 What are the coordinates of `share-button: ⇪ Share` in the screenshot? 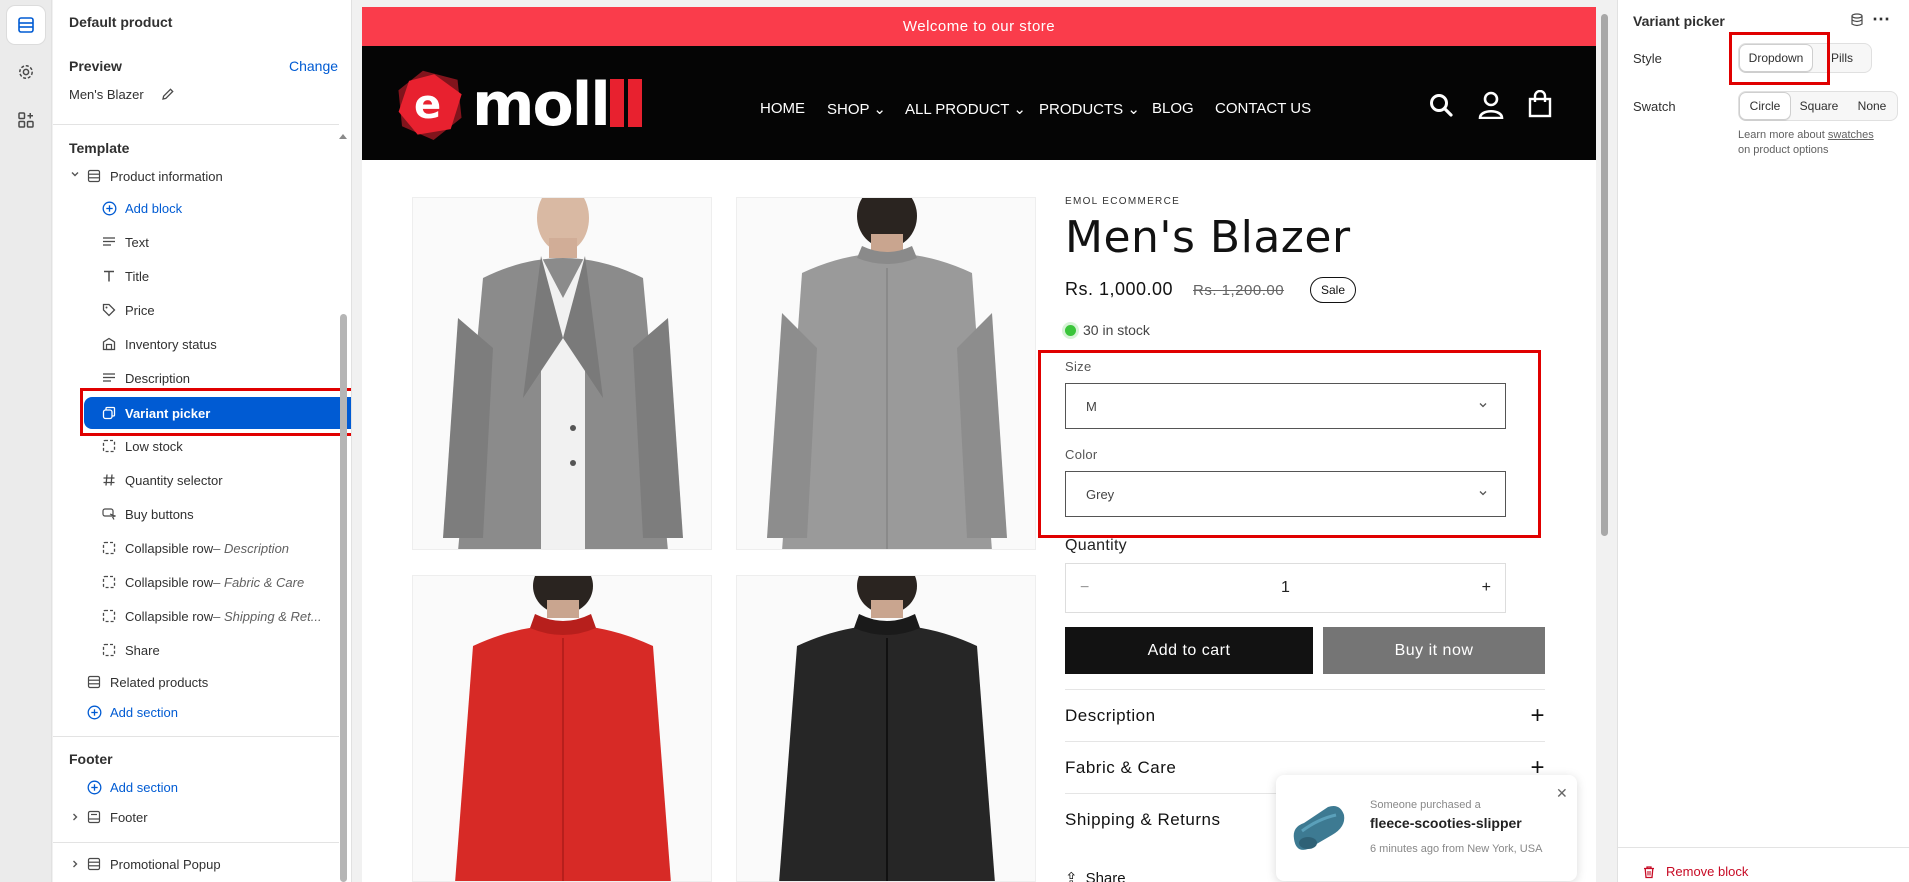 It's located at (1095, 875).